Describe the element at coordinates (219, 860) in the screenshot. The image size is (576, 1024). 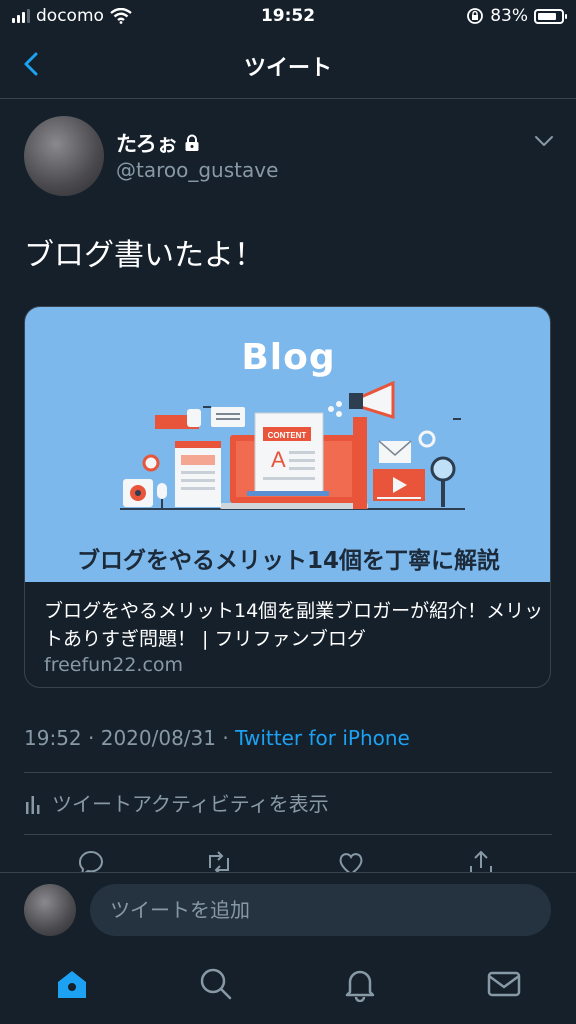
I see `retweet-icon` at that location.